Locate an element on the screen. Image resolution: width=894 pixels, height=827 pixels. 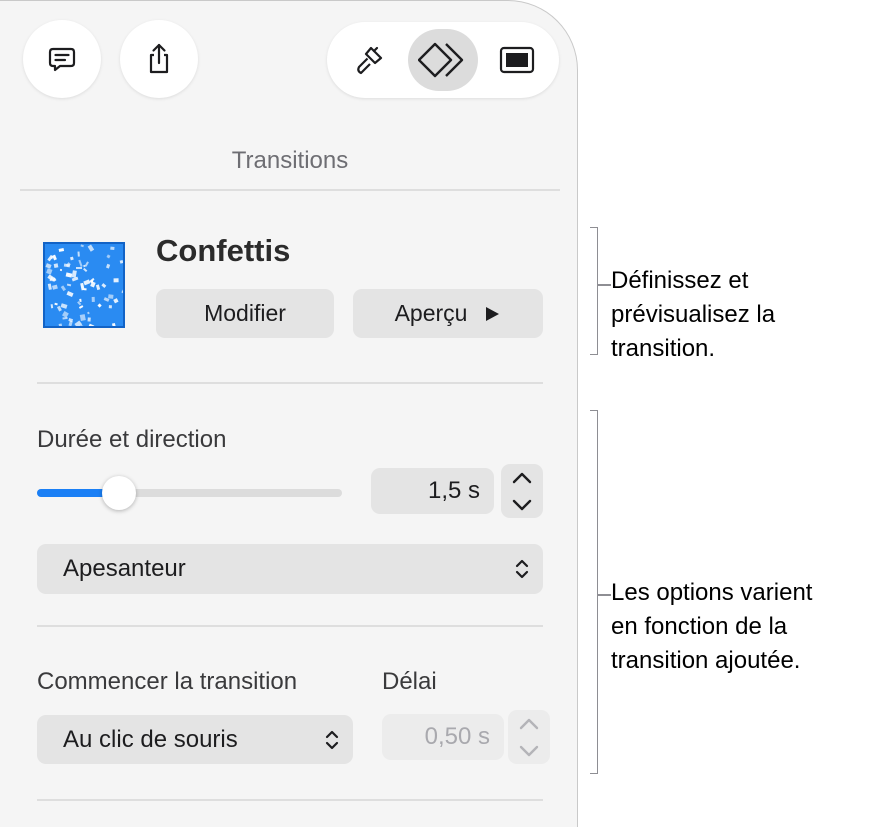
start-select: Au clic de souris is located at coordinates (195, 739).